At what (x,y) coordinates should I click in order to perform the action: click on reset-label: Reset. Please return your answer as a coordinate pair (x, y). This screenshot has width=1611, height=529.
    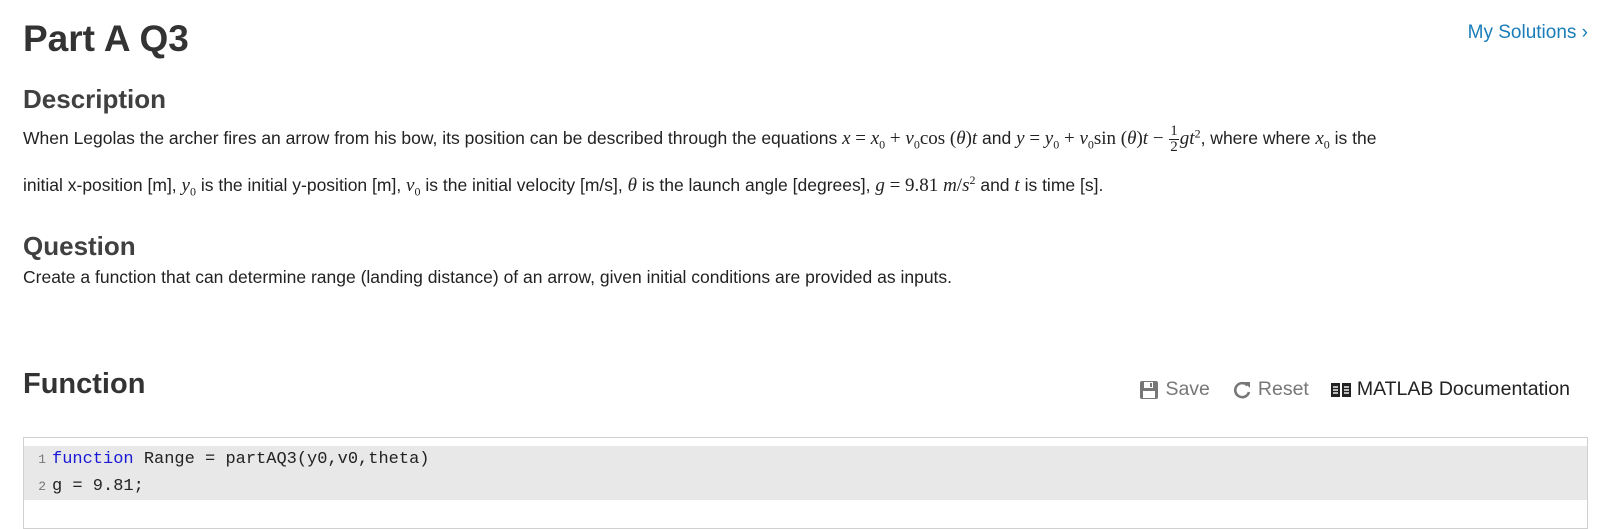
    Looking at the image, I should click on (1283, 389).